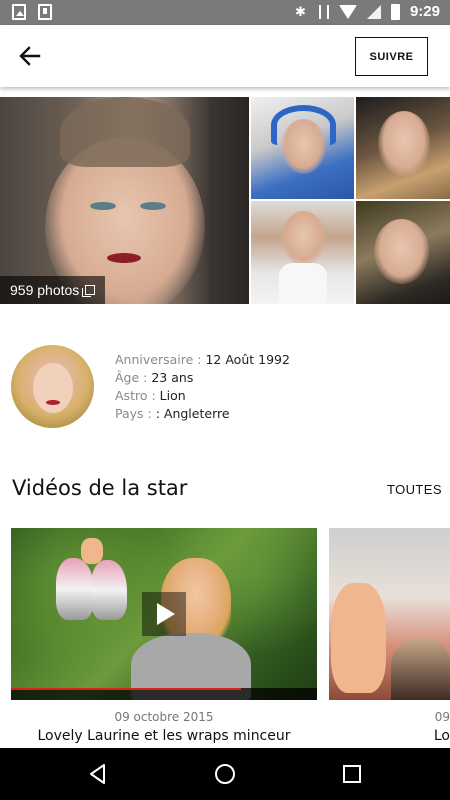  What do you see at coordinates (45, 290) in the screenshot?
I see `photo-count-label: 959 photos` at bounding box center [45, 290].